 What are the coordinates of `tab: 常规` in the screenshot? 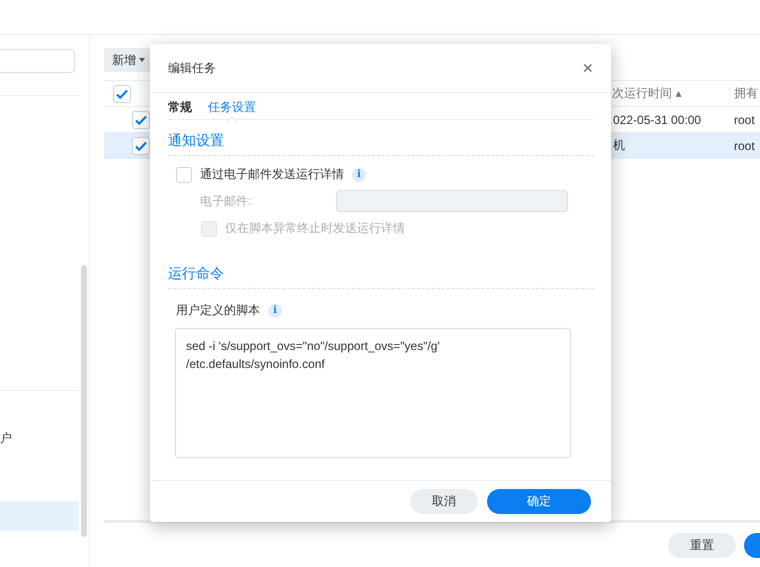 It's located at (180, 106).